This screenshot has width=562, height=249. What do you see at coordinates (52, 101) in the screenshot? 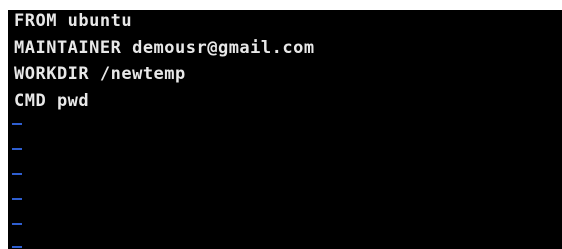
I see `dockerfile-line-cmd: CMD pwd` at bounding box center [52, 101].